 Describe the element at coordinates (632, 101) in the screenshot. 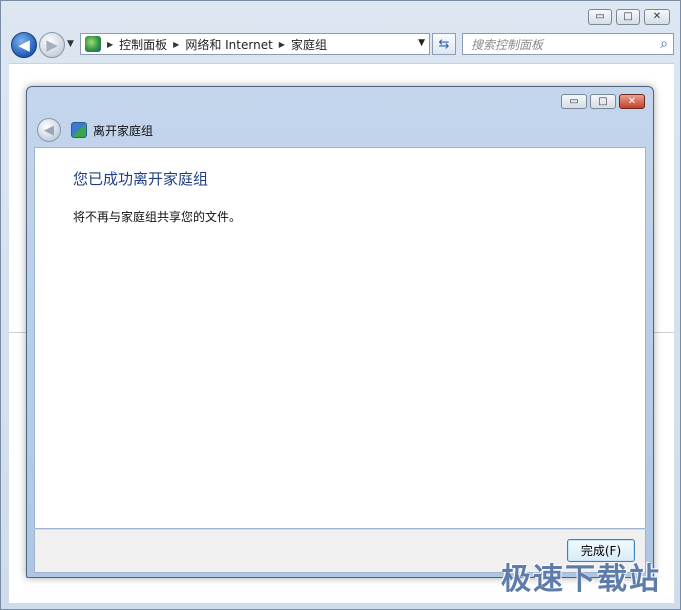

I see `dialog-close-button: ✕` at that location.